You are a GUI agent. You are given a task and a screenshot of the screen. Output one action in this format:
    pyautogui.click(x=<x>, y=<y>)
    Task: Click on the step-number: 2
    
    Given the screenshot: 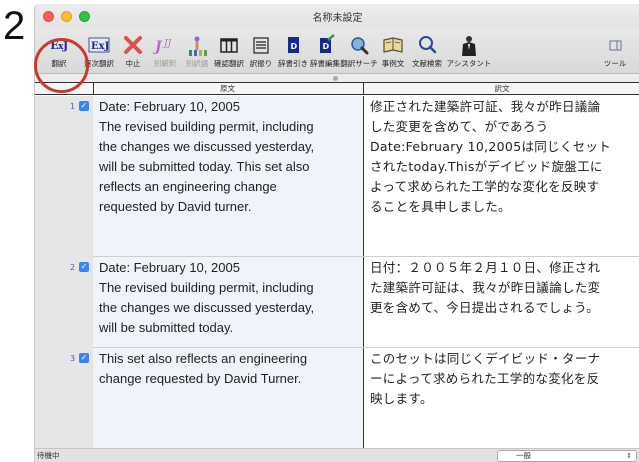 What is the action you would take?
    pyautogui.click(x=14, y=26)
    